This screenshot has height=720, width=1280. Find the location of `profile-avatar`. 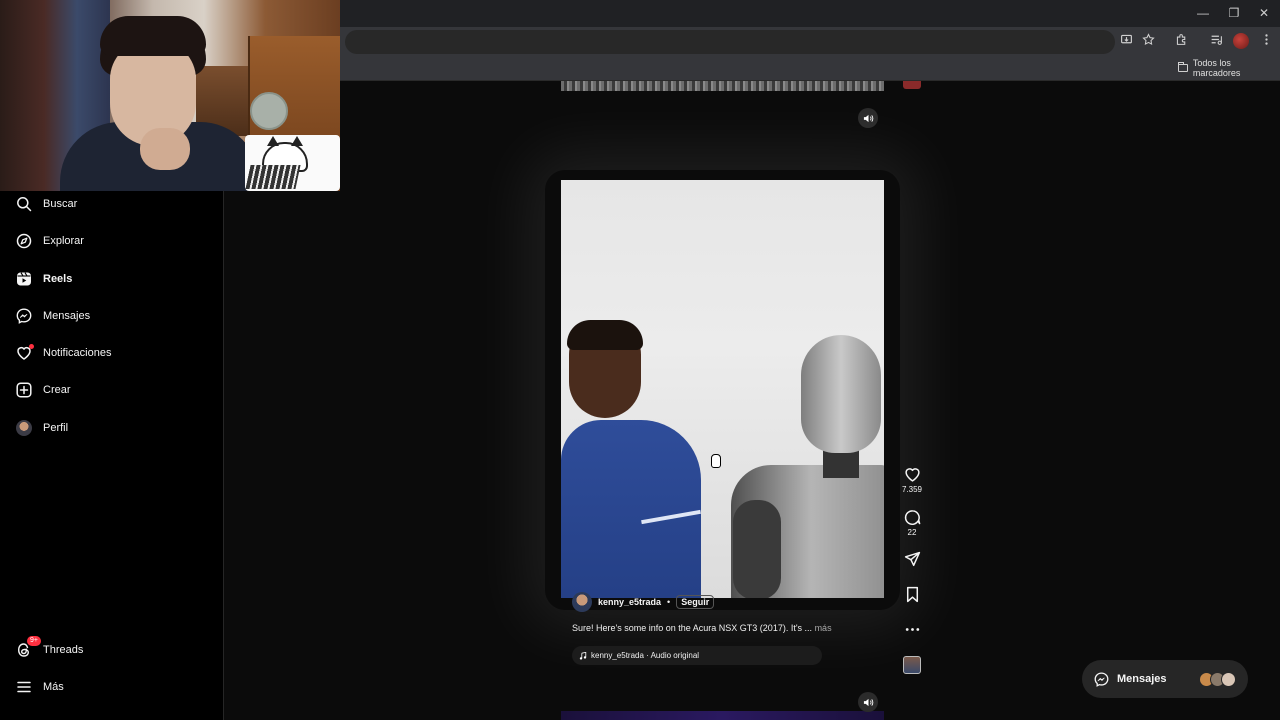

profile-avatar is located at coordinates (1242, 42).